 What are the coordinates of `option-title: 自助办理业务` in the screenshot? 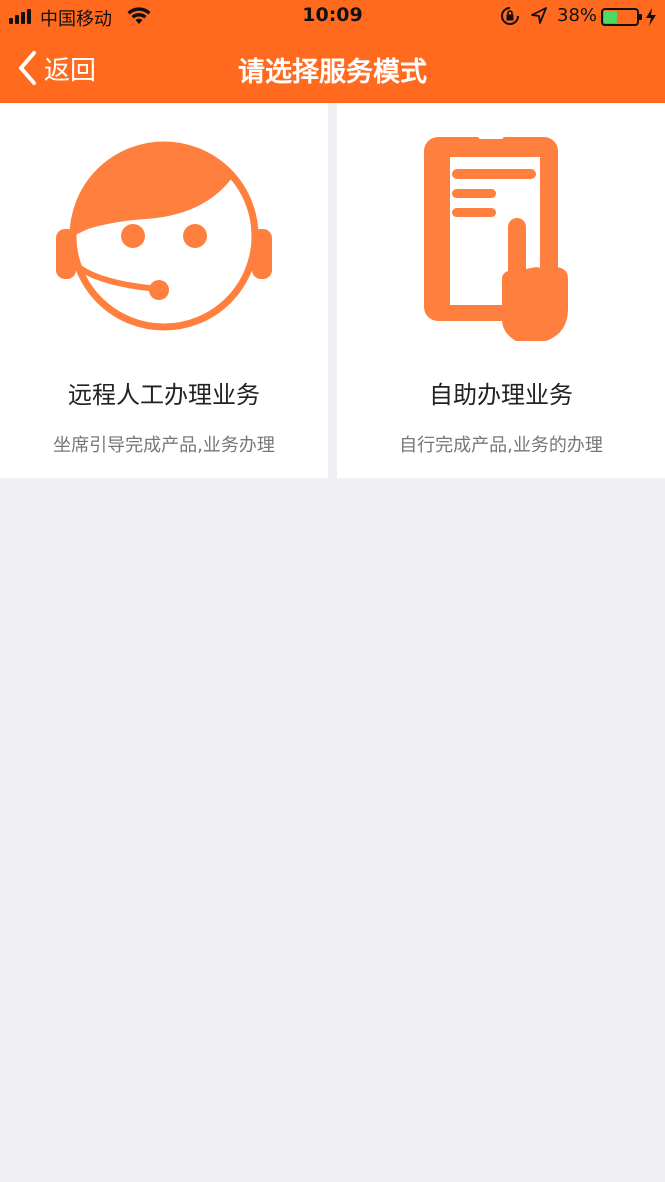 It's located at (501, 395).